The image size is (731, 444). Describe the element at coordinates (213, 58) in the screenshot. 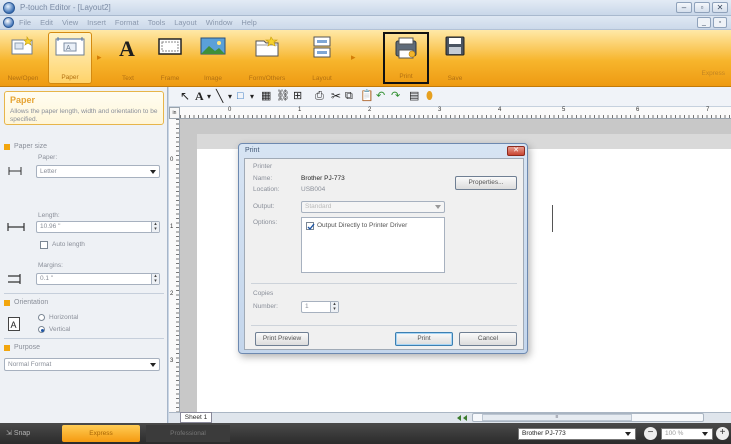

I see `image-button: Image` at that location.